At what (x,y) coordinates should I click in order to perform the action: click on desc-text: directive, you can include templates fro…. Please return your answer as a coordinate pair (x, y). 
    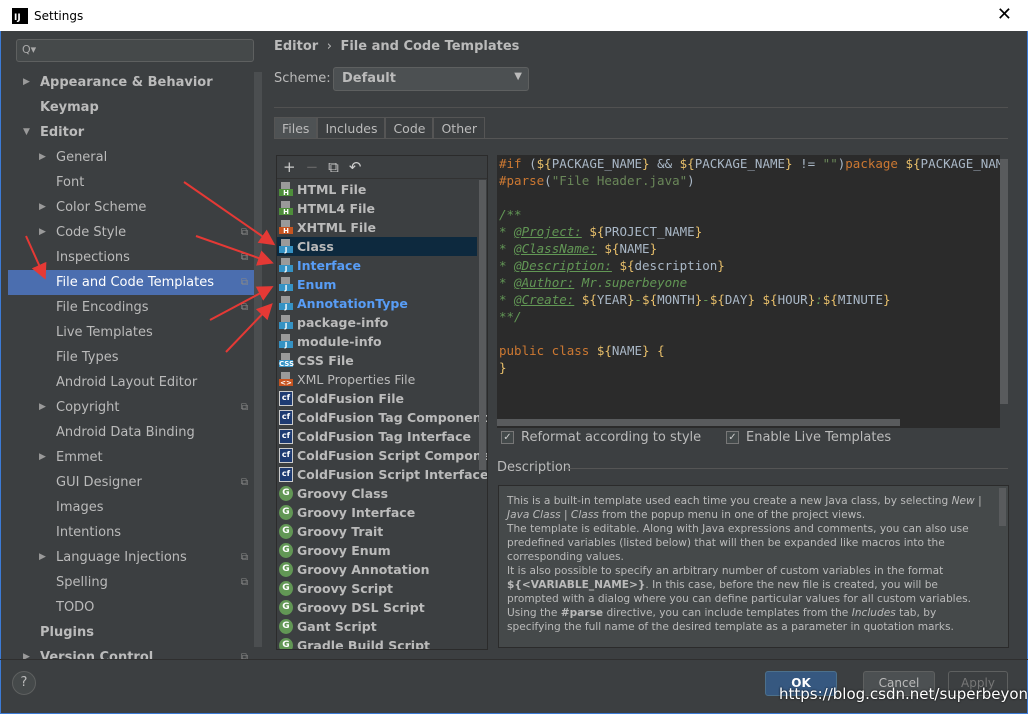
    Looking at the image, I should click on (727, 613).